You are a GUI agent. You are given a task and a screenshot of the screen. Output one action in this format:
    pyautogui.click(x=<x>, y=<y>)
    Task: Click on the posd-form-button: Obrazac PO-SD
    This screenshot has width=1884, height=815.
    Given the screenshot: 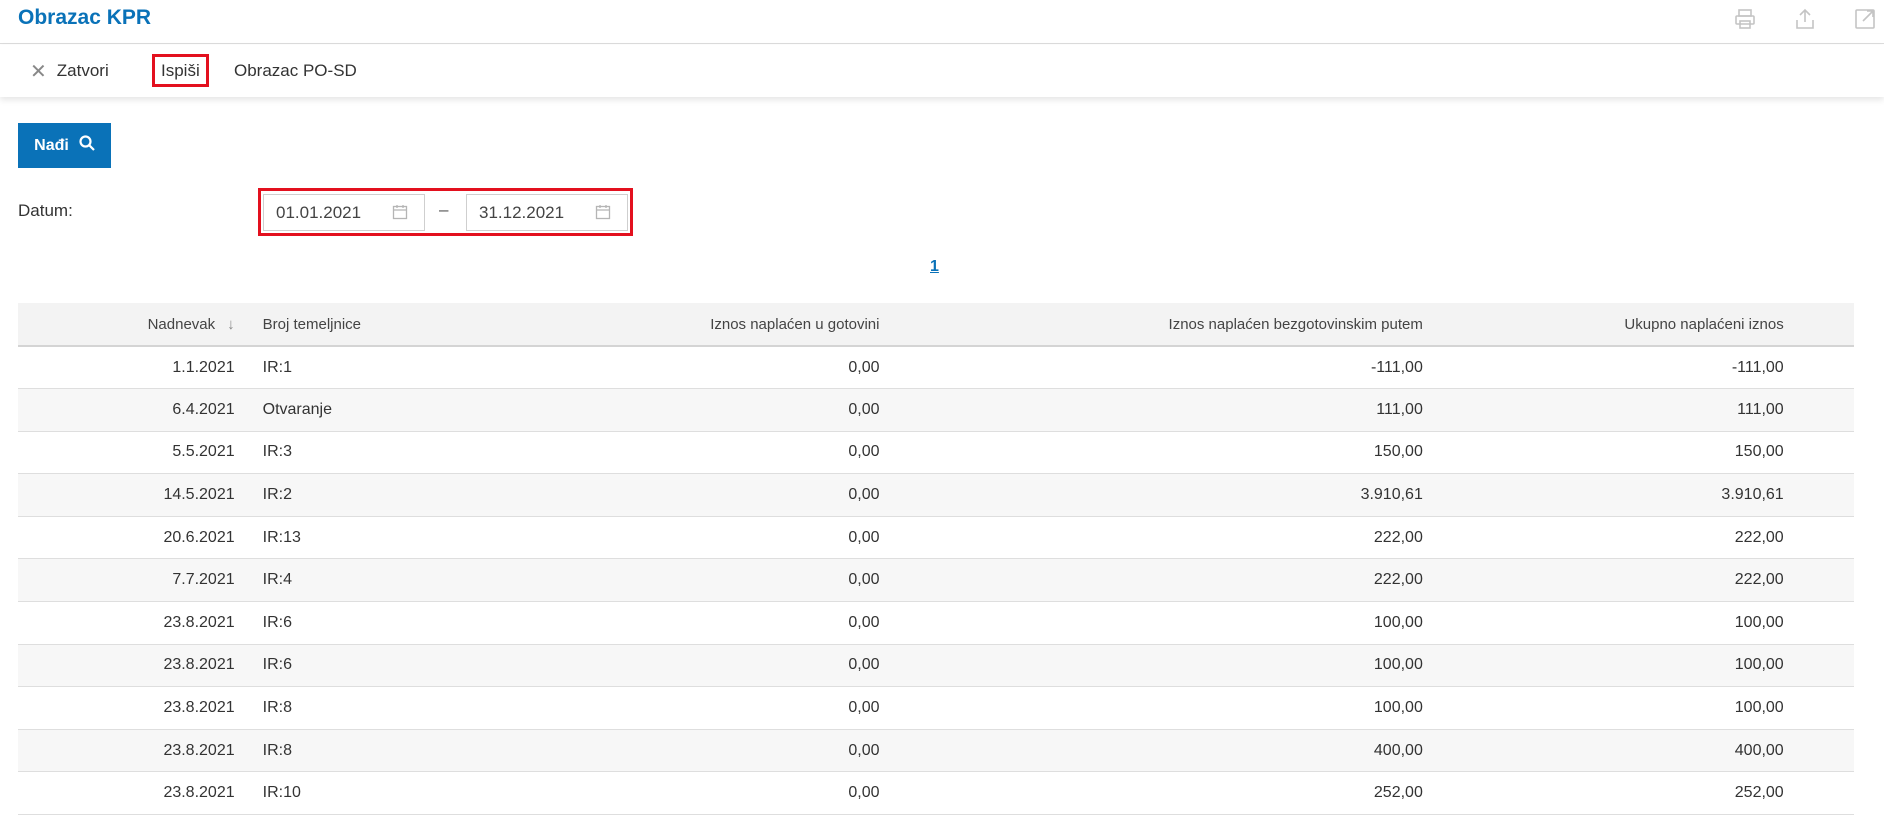 What is the action you would take?
    pyautogui.click(x=295, y=71)
    